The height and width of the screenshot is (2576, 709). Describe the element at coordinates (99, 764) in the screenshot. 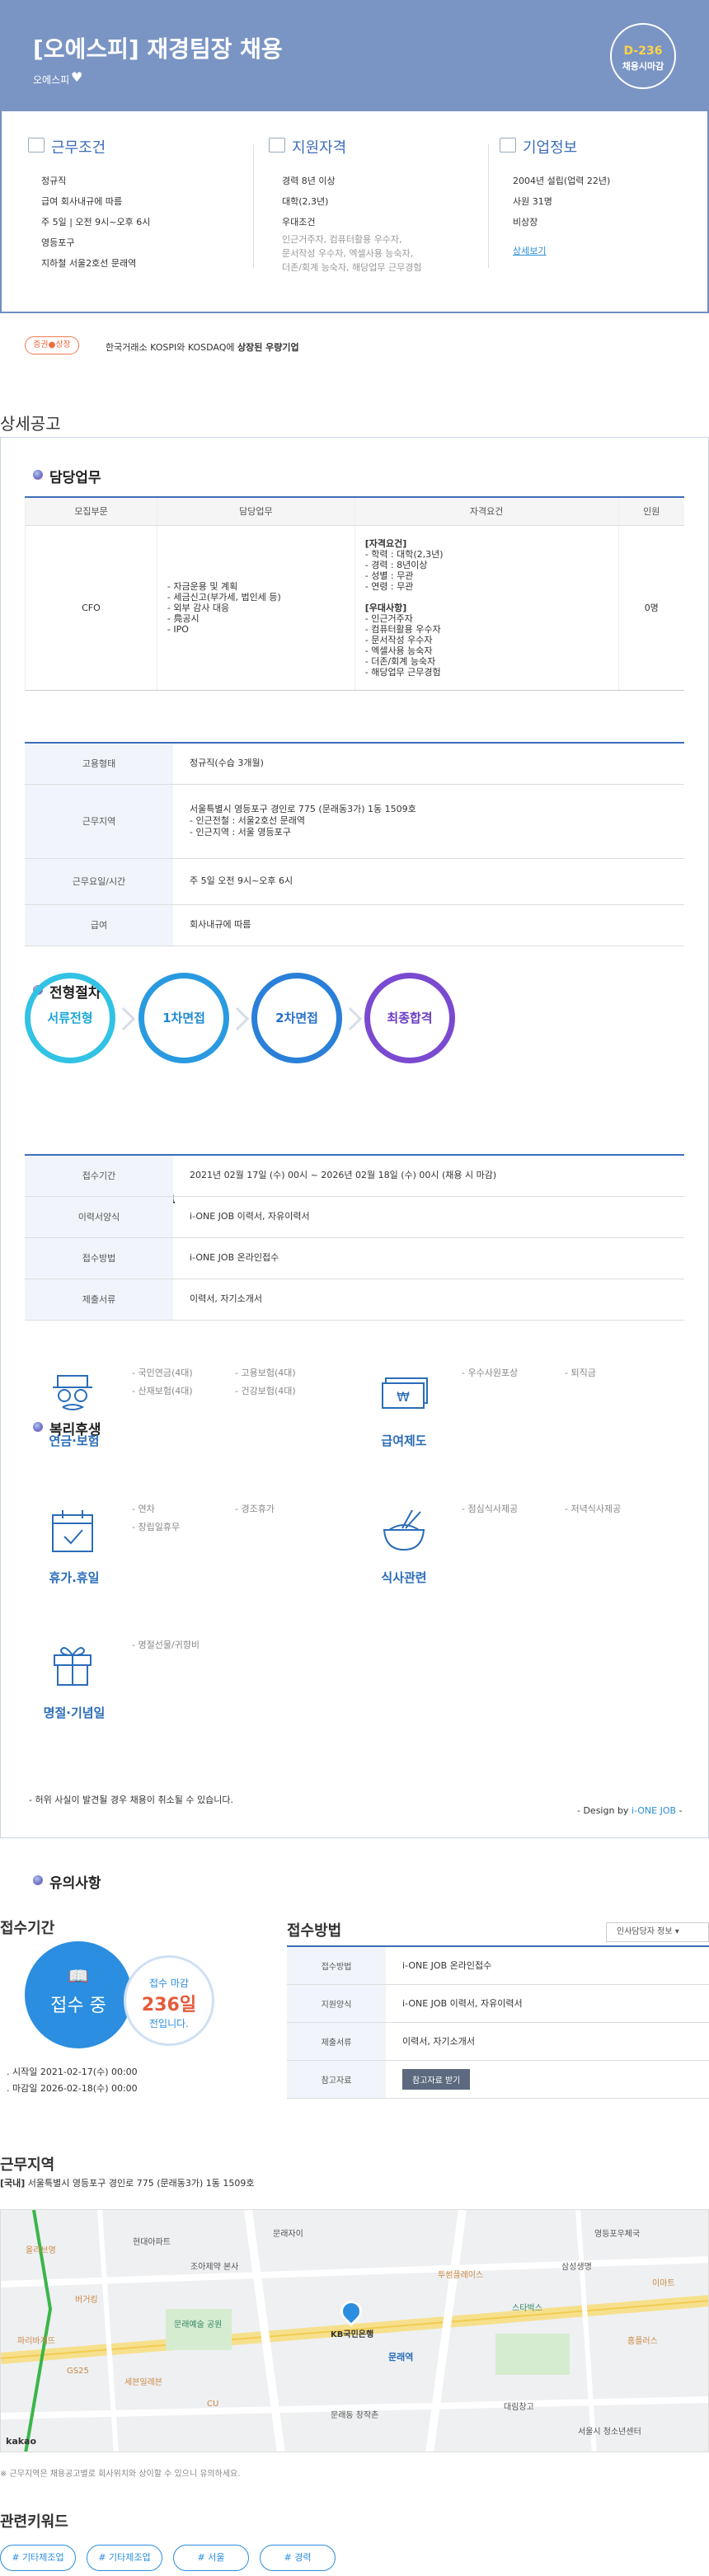

I see `row-key: 고용형태` at that location.